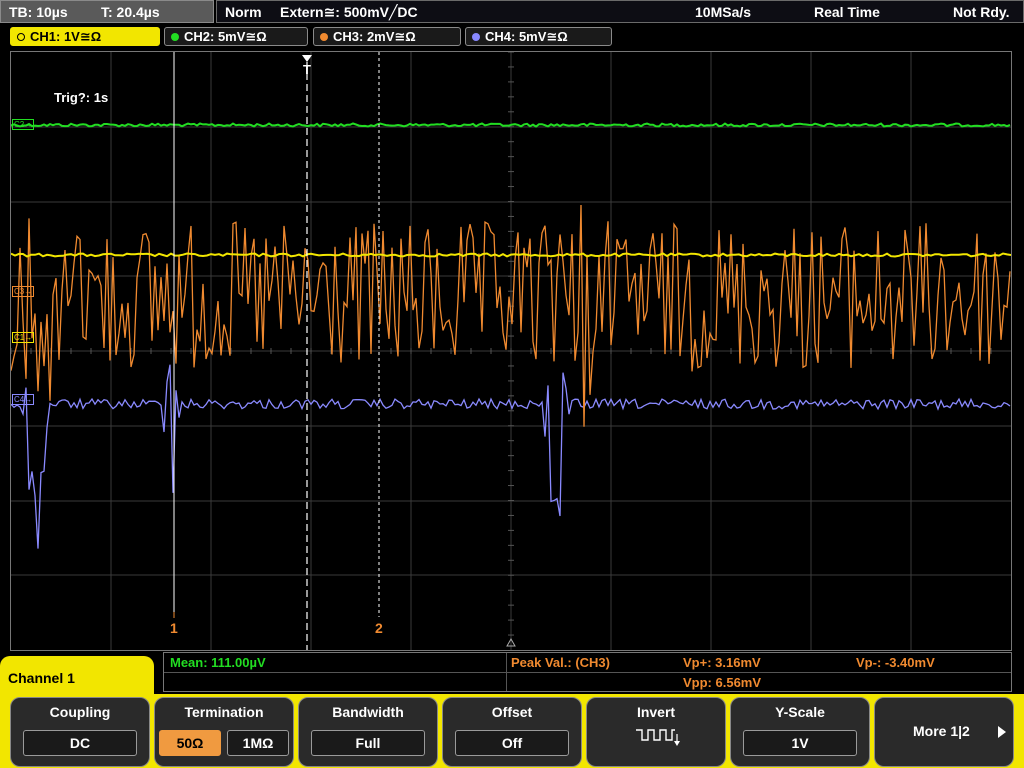 This screenshot has height=768, width=1024. I want to click on channel-tab-ch4: CH4: 5mV≅Ω, so click(538, 36).